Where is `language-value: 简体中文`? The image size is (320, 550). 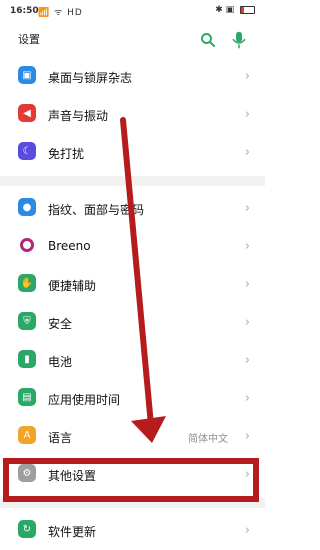
language-value: 简体中文 is located at coordinates (208, 439).